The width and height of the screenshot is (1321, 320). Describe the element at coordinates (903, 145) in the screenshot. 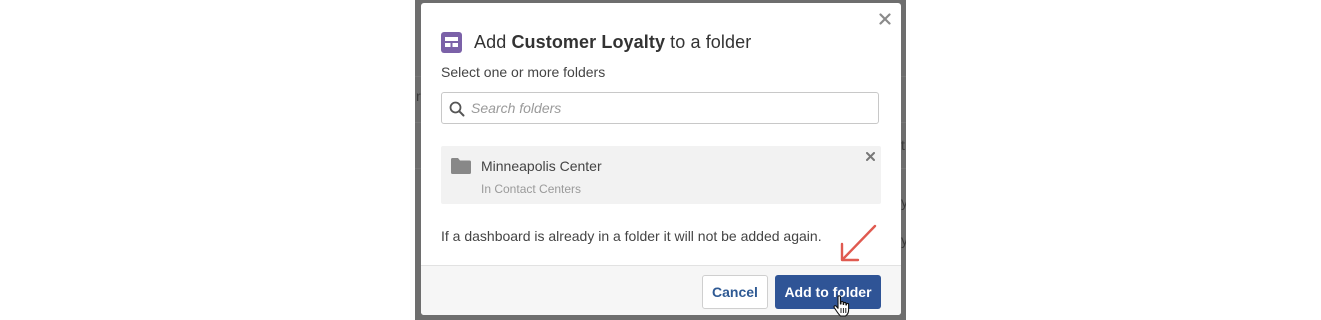

I see `background-text-fragment: t` at that location.